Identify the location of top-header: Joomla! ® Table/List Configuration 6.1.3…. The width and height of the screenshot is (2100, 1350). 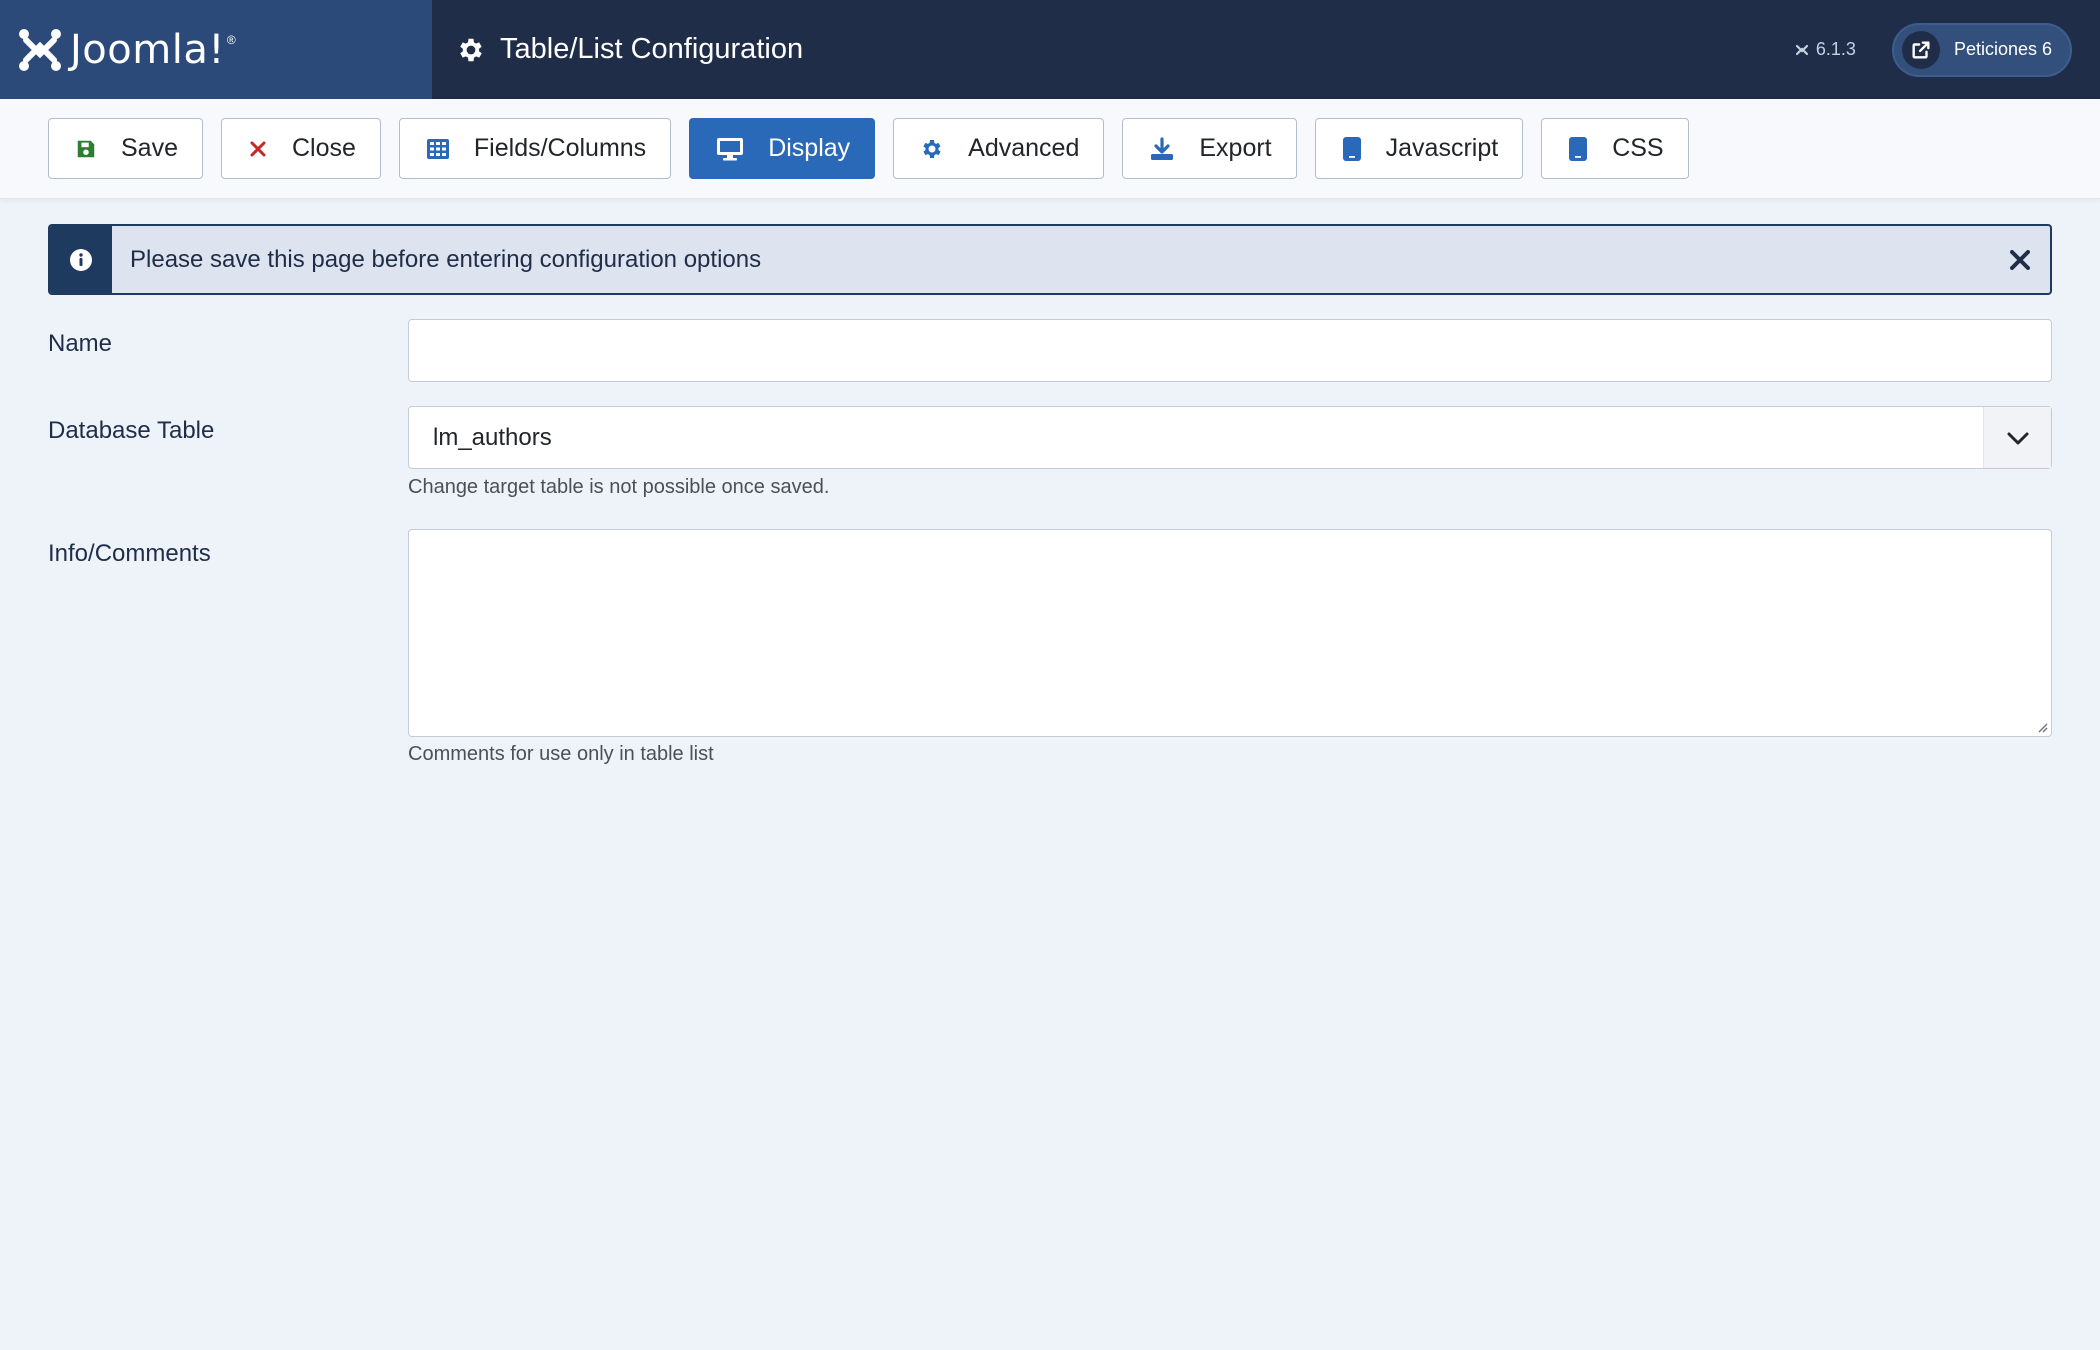
(1050, 49).